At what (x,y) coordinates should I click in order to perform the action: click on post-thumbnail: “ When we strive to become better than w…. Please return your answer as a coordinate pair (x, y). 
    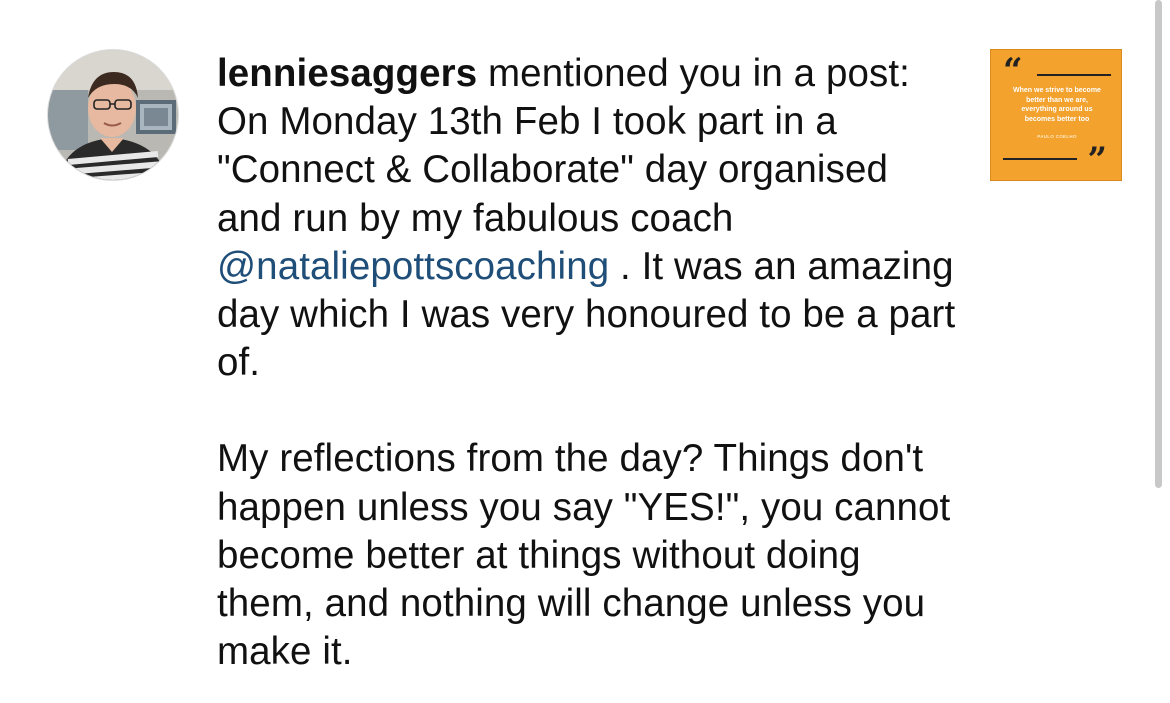
    Looking at the image, I should click on (1056, 115).